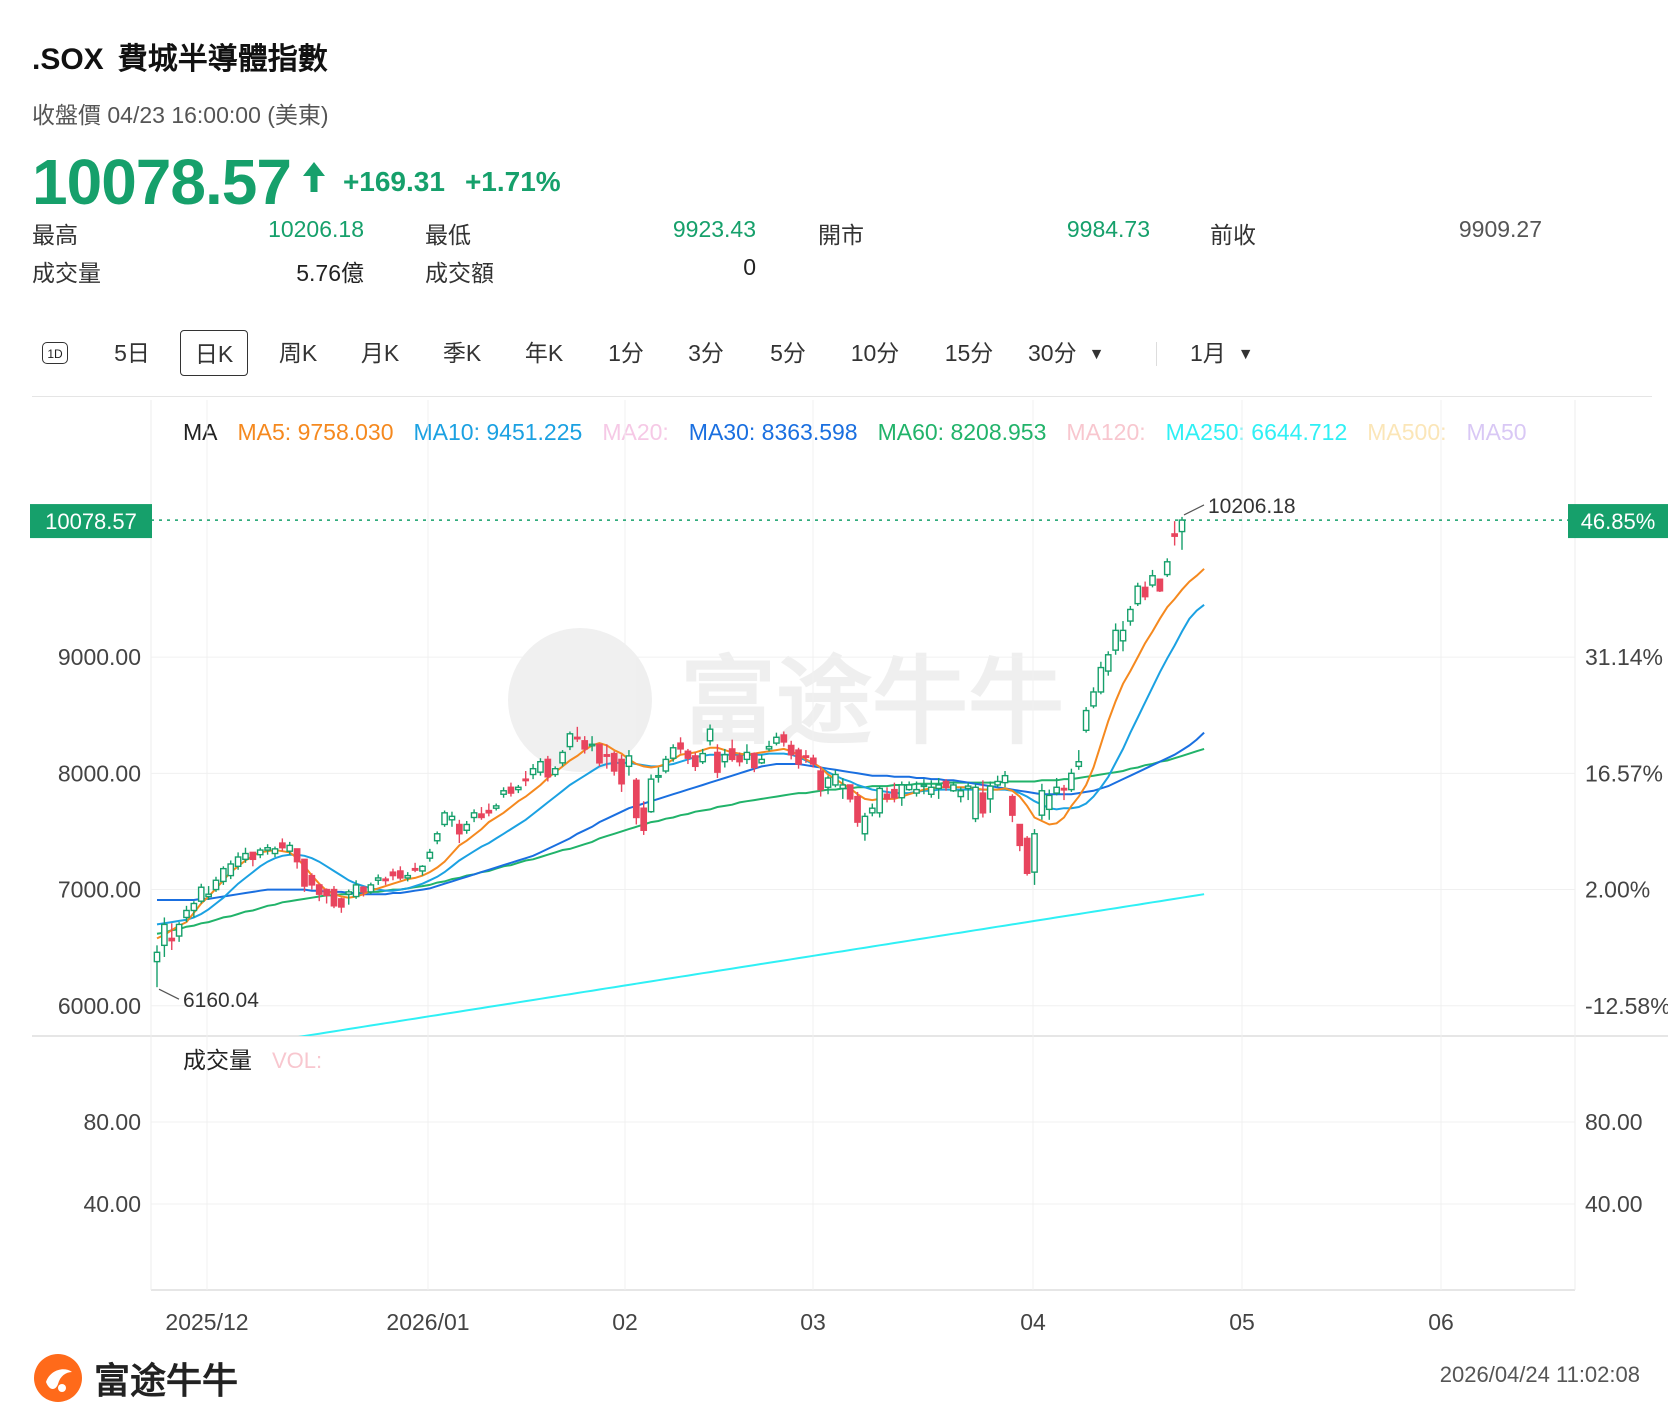 This screenshot has height=1422, width=1668. Describe the element at coordinates (1252, 506) in the screenshot. I see `high-marker-label: 10206.18` at that location.